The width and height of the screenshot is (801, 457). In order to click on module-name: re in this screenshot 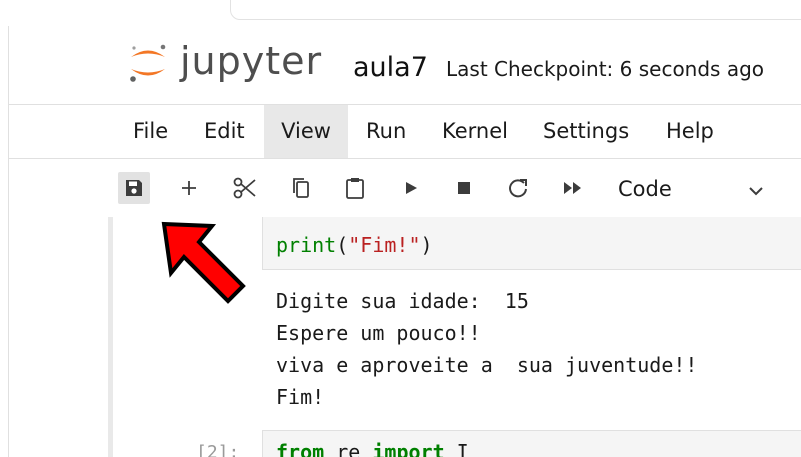, I will do `click(348, 448)`.